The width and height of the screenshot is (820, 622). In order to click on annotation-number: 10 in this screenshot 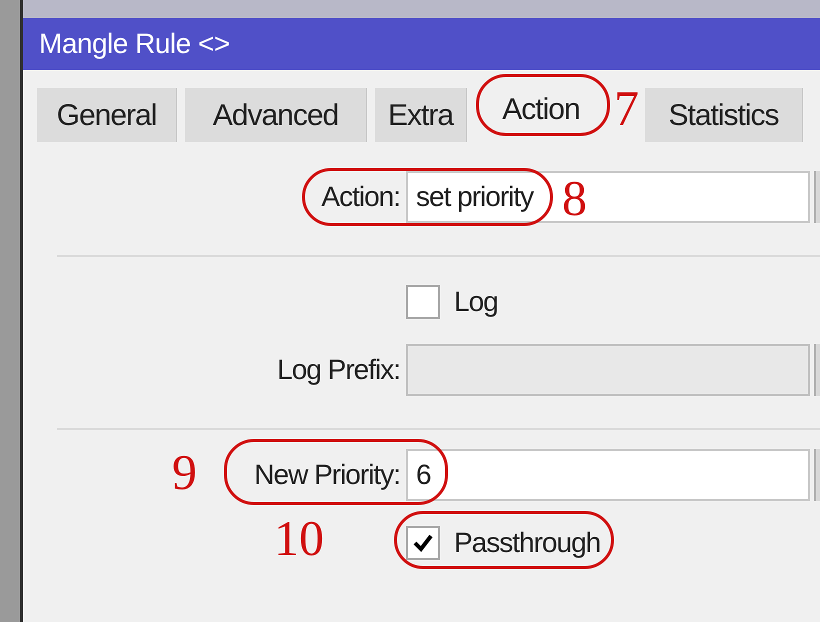, I will do `click(299, 538)`.